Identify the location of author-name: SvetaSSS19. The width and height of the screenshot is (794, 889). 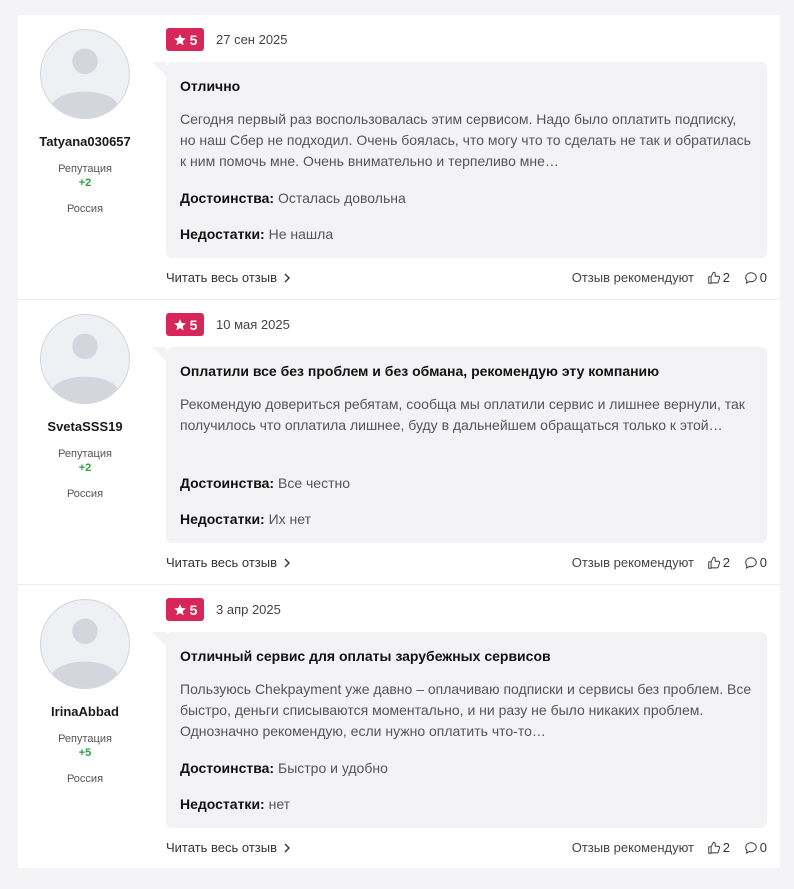
(85, 426).